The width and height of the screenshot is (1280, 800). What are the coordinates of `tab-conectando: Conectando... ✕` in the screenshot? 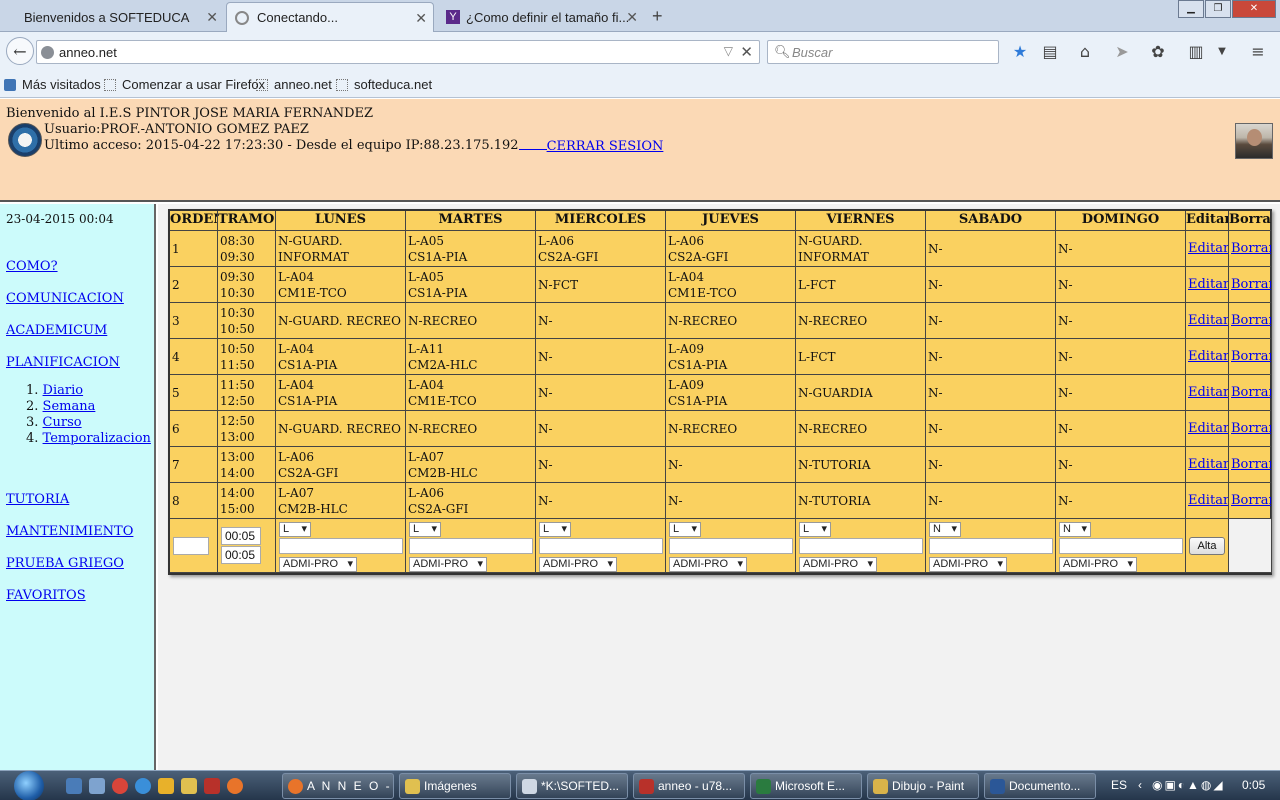 It's located at (330, 17).